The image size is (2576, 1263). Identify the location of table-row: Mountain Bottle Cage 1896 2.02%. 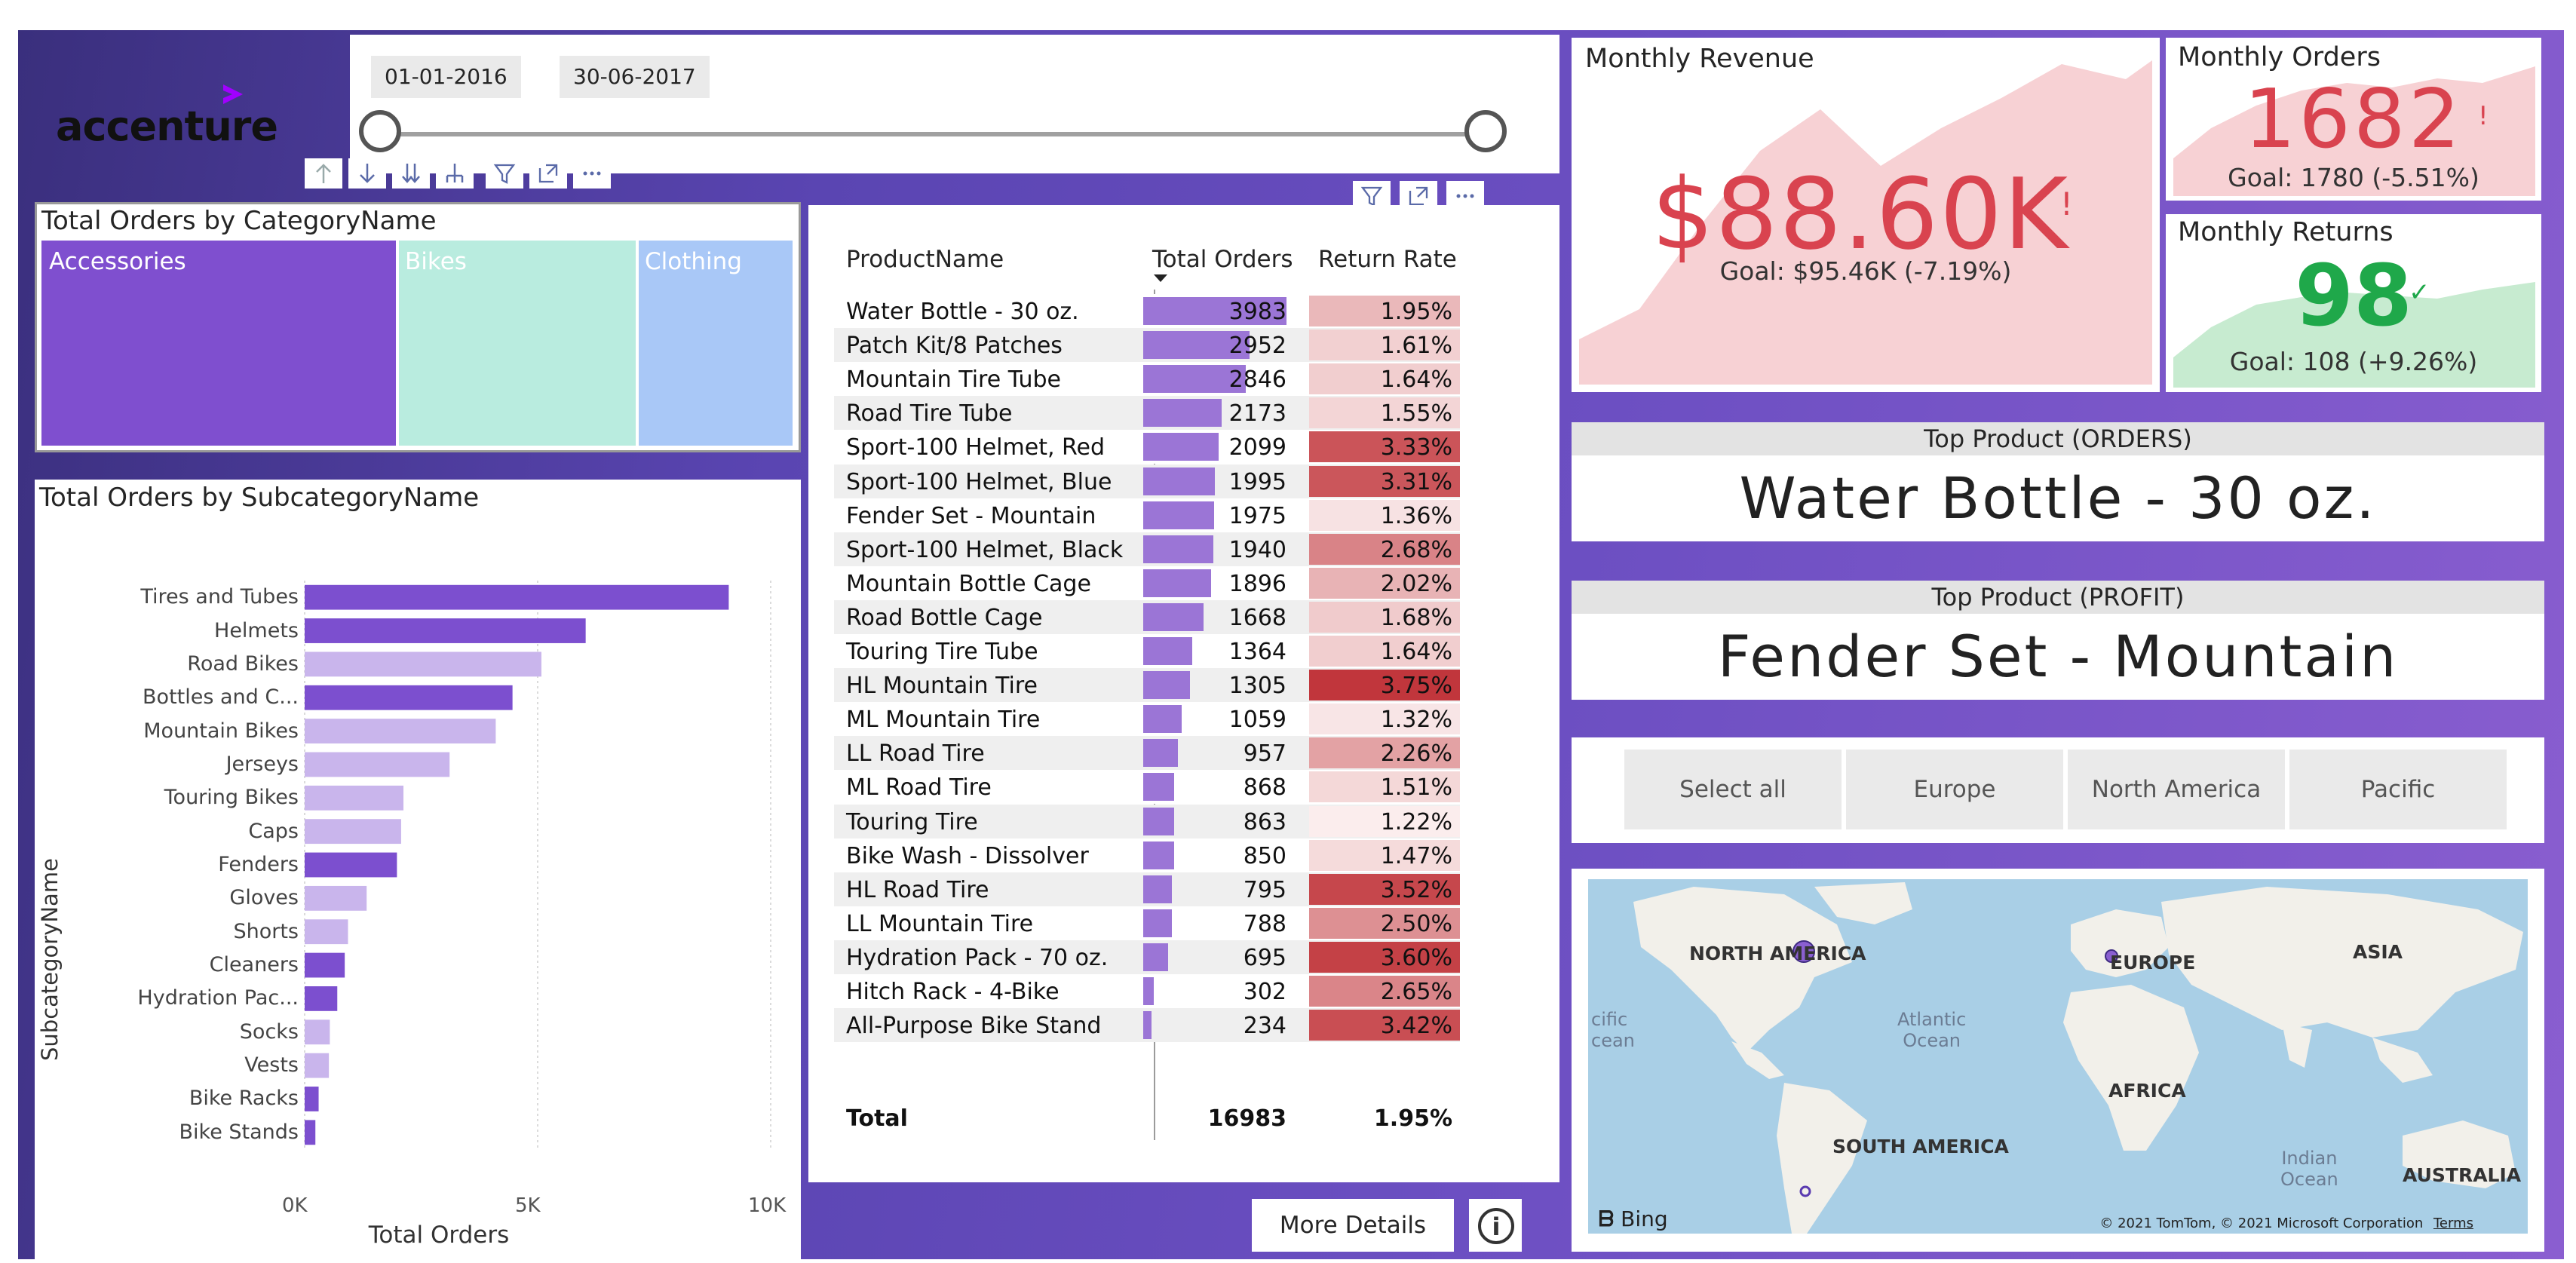
(1147, 583).